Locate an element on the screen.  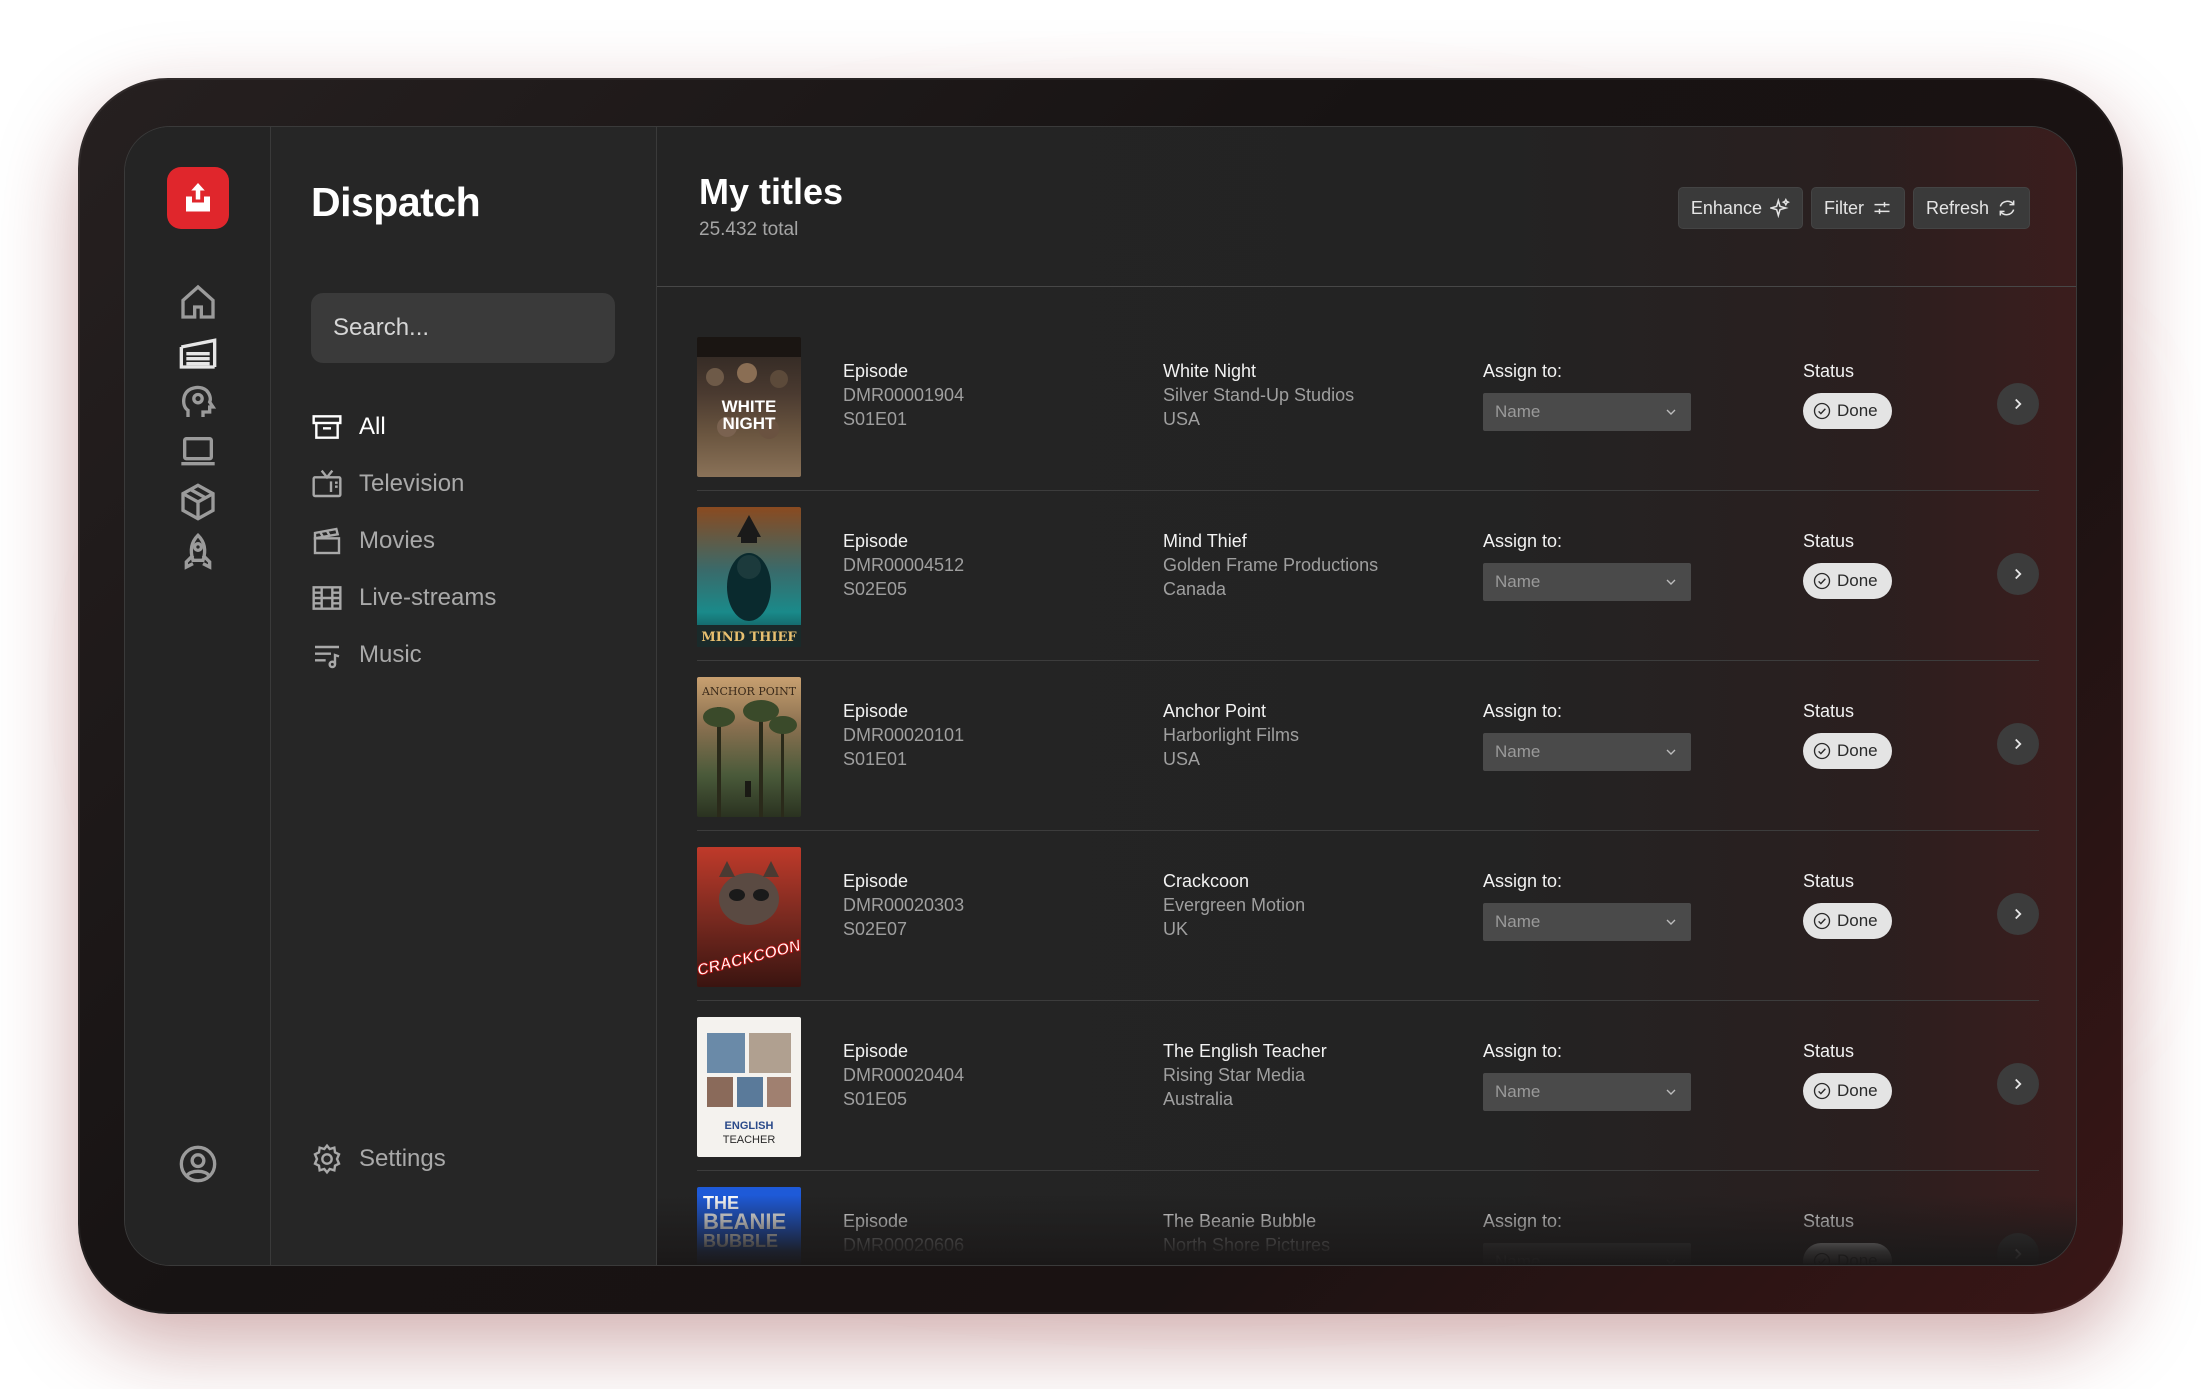
nav-item-television: Television is located at coordinates (387, 484).